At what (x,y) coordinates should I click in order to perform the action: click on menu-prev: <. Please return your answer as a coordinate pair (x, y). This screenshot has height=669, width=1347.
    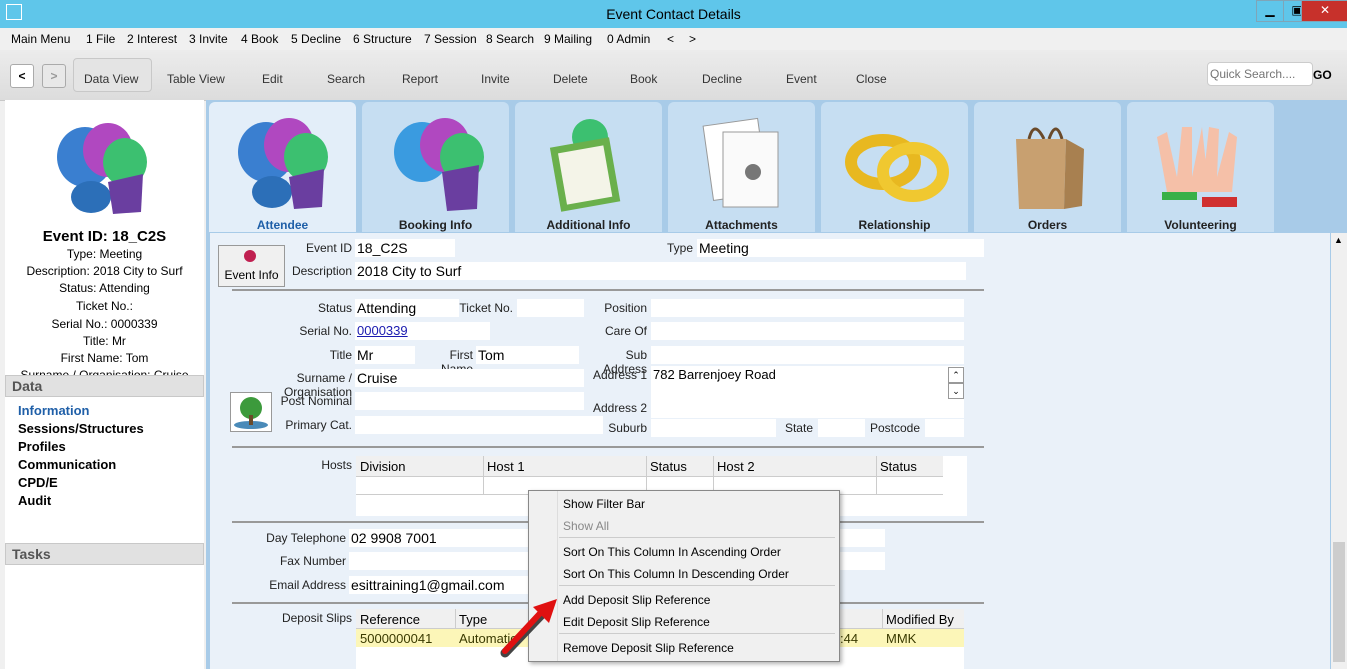
    Looking at the image, I should click on (670, 39).